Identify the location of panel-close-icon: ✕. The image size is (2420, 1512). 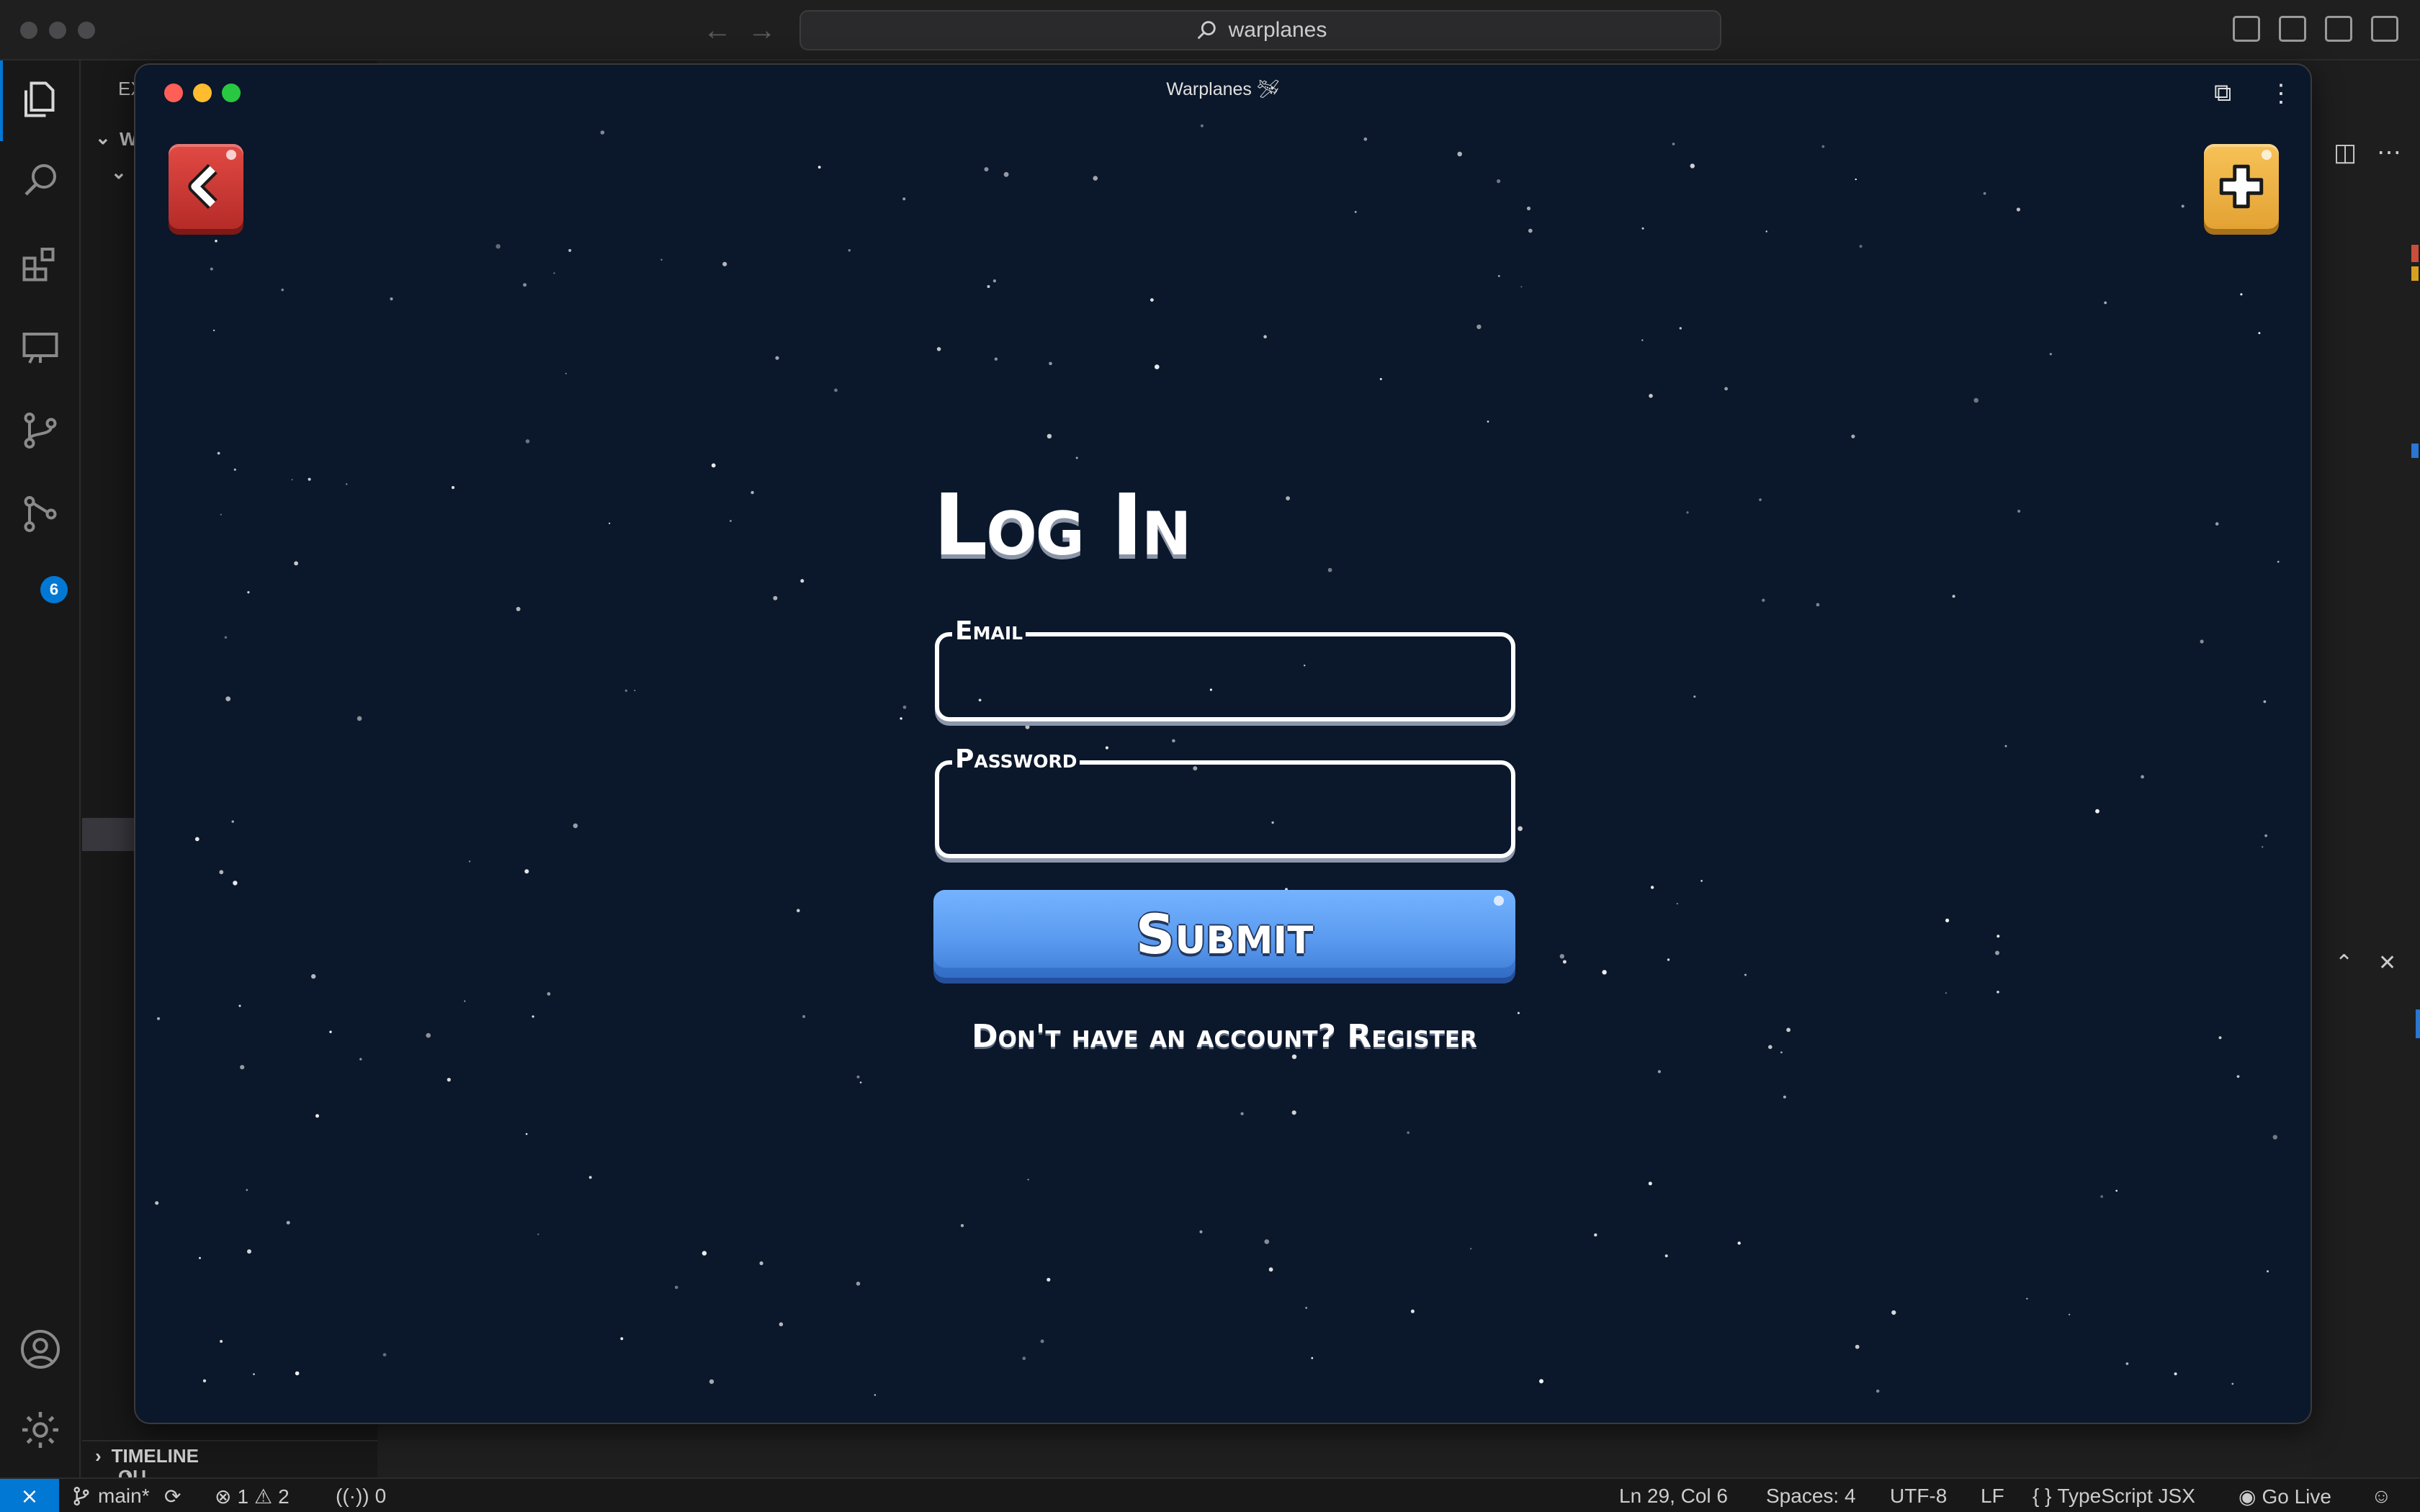
(2387, 963).